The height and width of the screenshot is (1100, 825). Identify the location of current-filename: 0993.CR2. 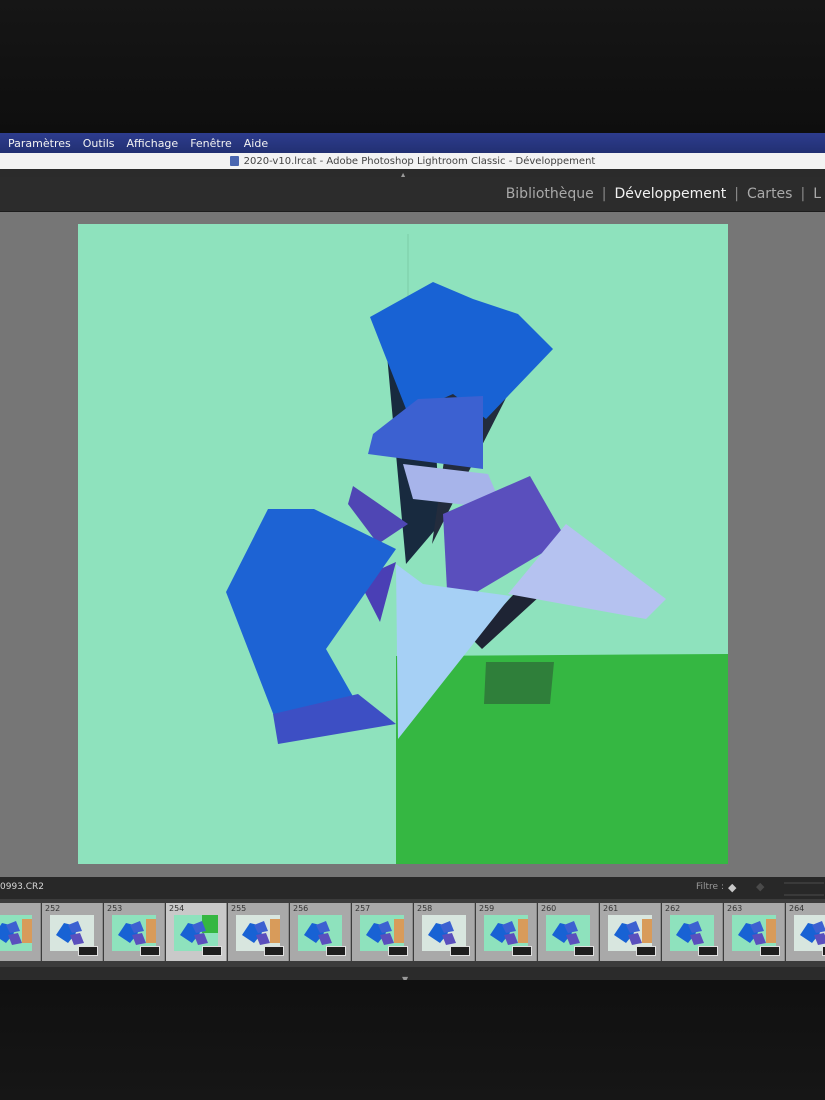
(22, 887).